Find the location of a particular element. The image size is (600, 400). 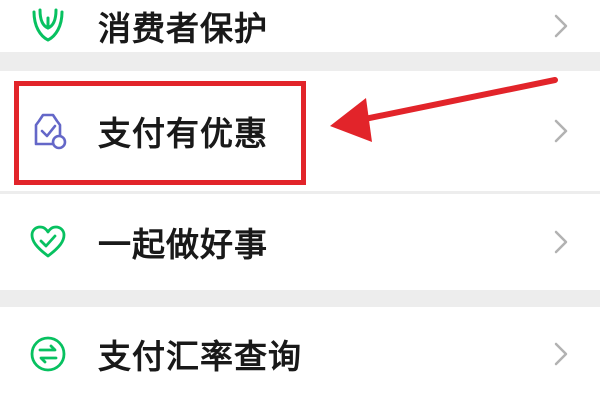

menu-item-consumer-protection: 消费者保护 is located at coordinates (300, 26).